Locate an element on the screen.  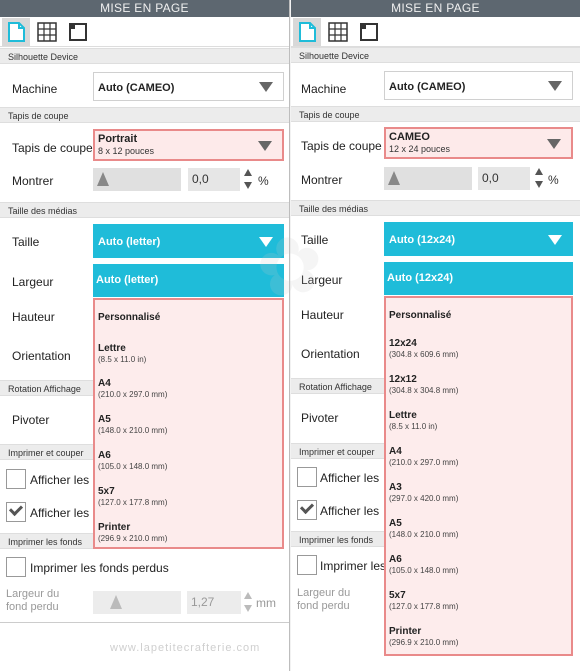
registration-marks-icon is located at coordinates (369, 32).